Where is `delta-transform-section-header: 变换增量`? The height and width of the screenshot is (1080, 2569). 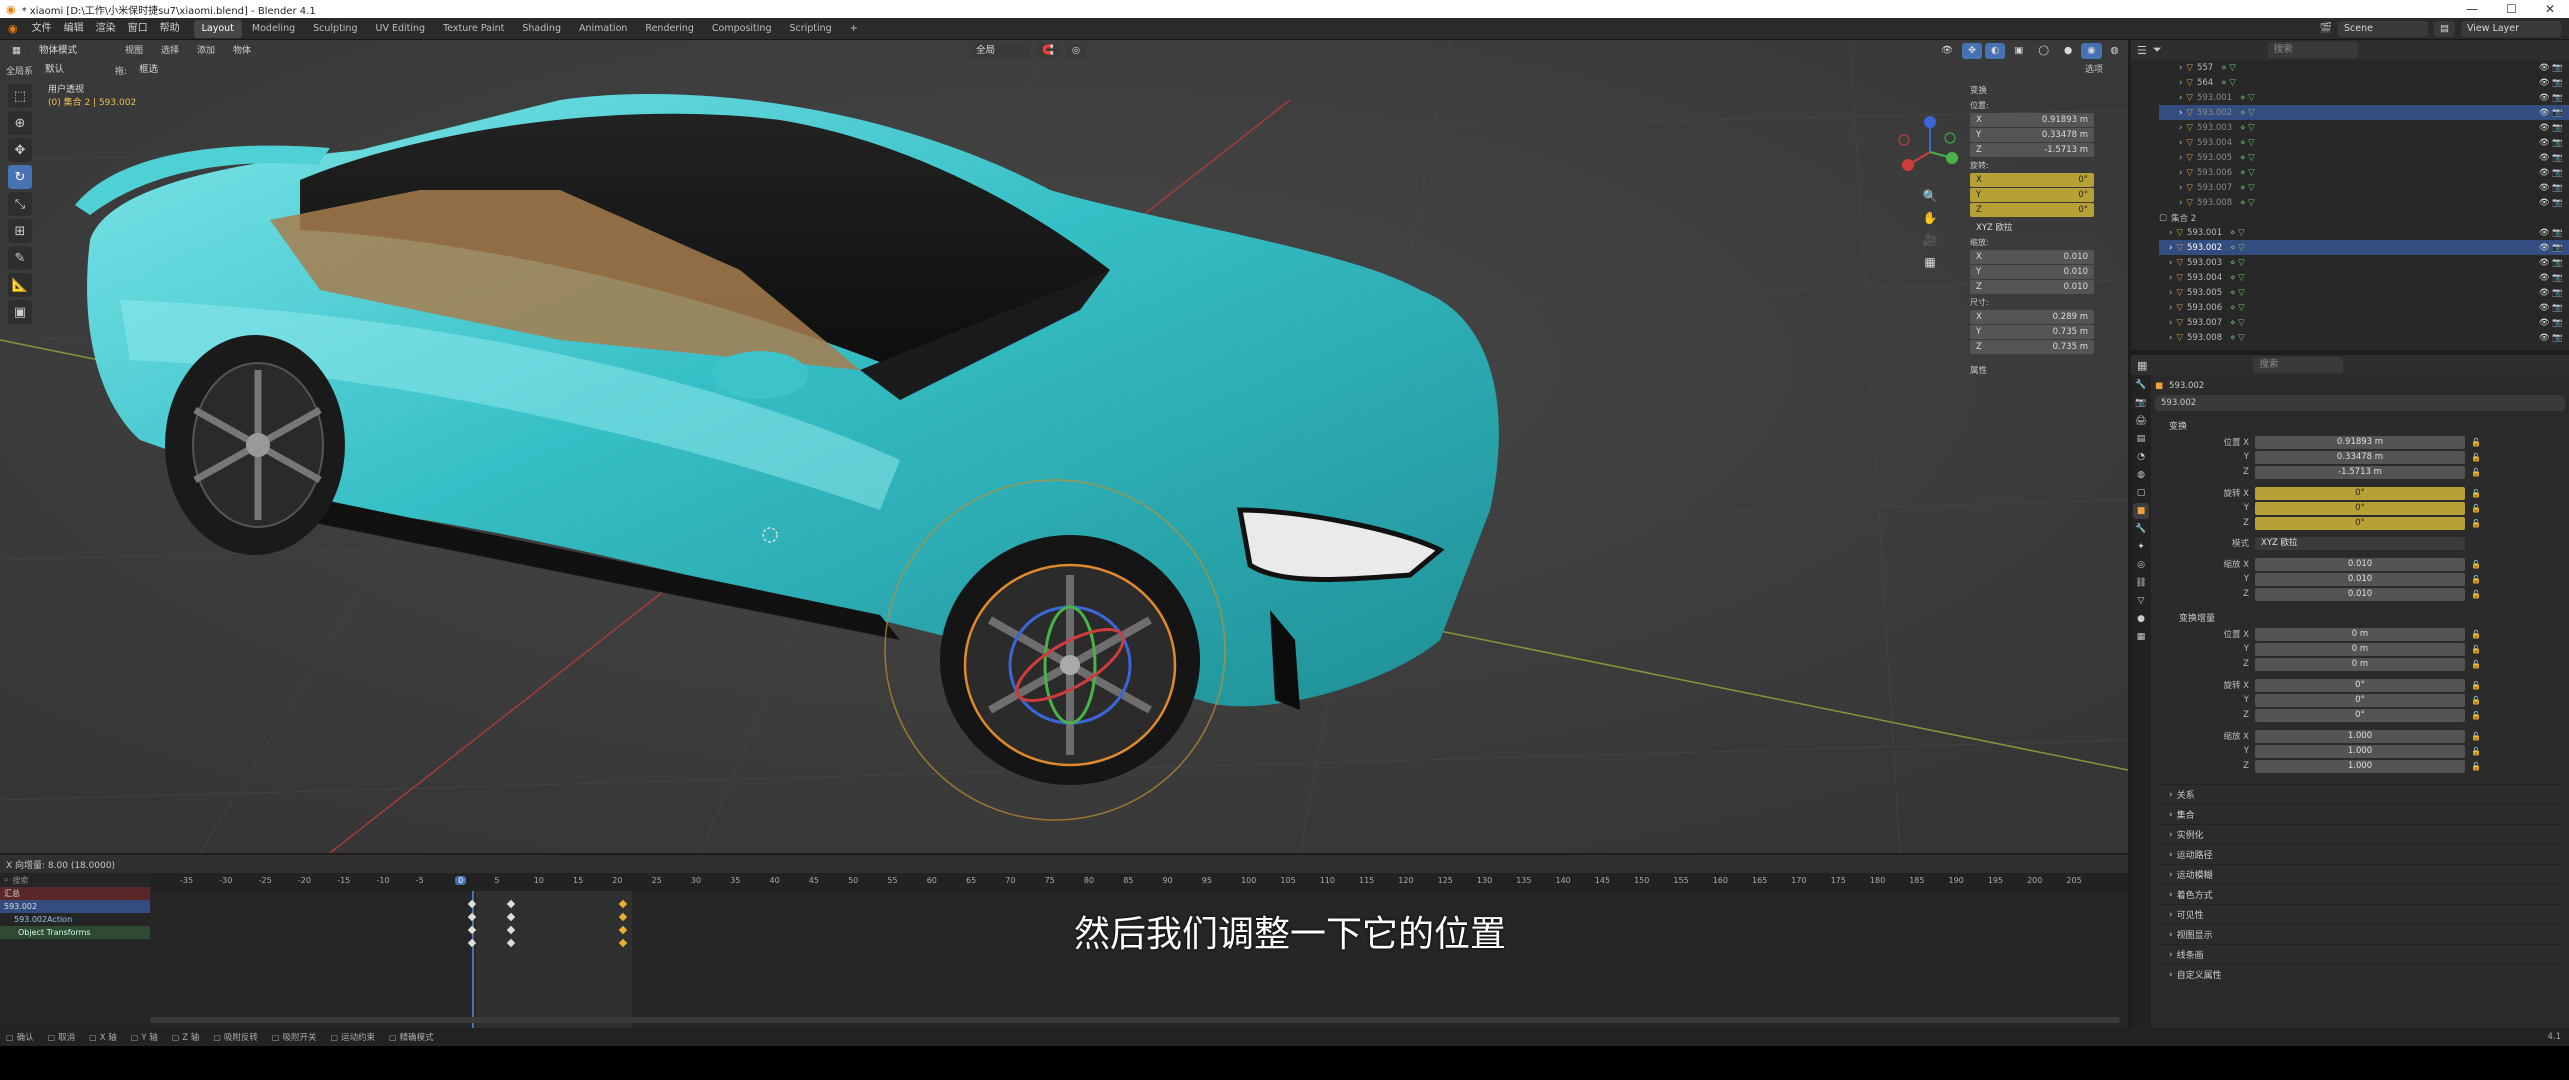 delta-transform-section-header: 变换增量 is located at coordinates (2360, 617).